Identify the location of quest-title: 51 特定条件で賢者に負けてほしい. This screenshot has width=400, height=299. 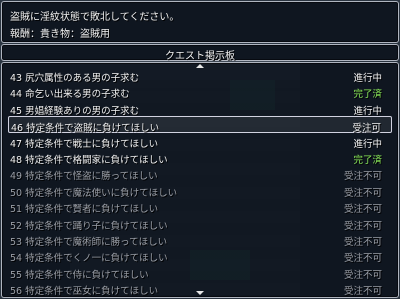
(84, 210).